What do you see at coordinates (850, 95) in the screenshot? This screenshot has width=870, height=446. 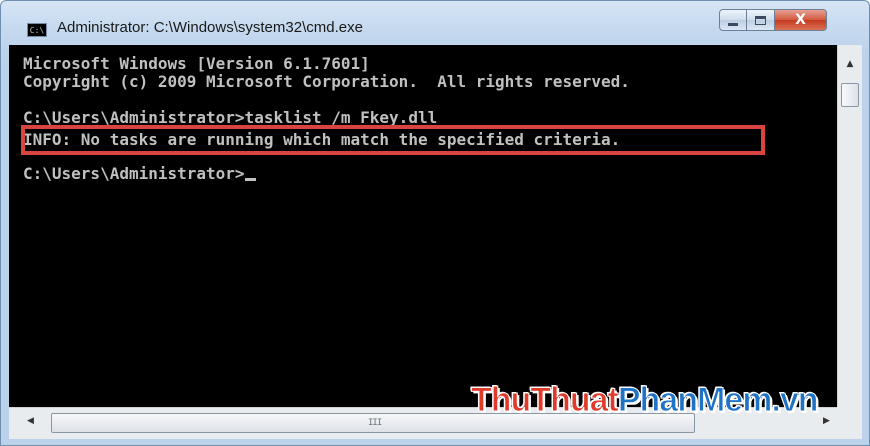 I see `vertical-scroll-thumb` at bounding box center [850, 95].